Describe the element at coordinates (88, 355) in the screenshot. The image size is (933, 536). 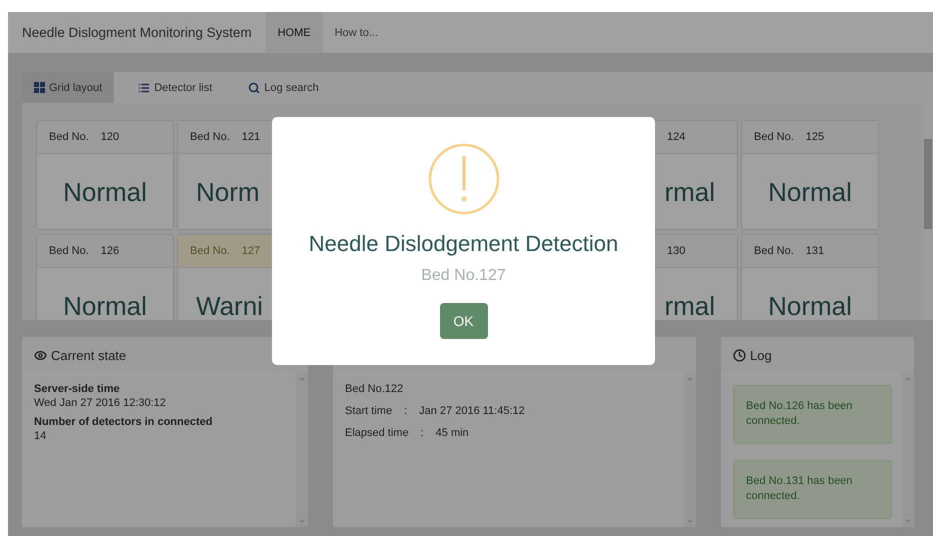
I see `panel-title: Carrent state` at that location.